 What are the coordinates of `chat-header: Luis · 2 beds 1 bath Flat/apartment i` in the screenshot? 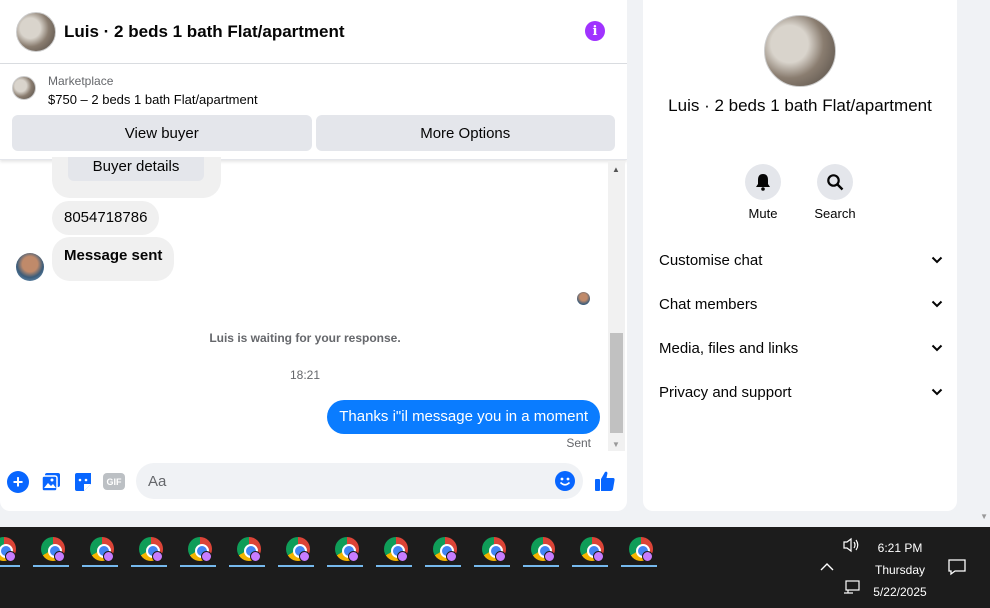 It's located at (313, 32).